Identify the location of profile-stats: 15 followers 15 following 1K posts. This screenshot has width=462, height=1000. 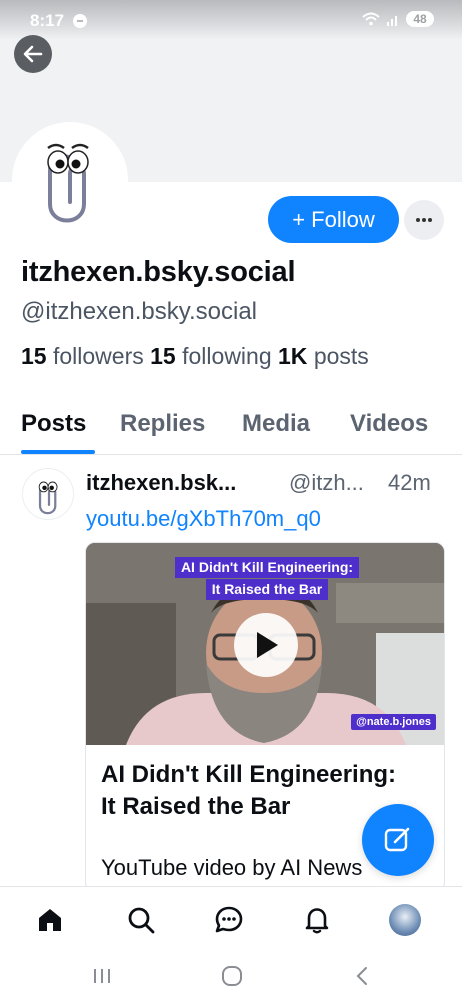
(195, 356).